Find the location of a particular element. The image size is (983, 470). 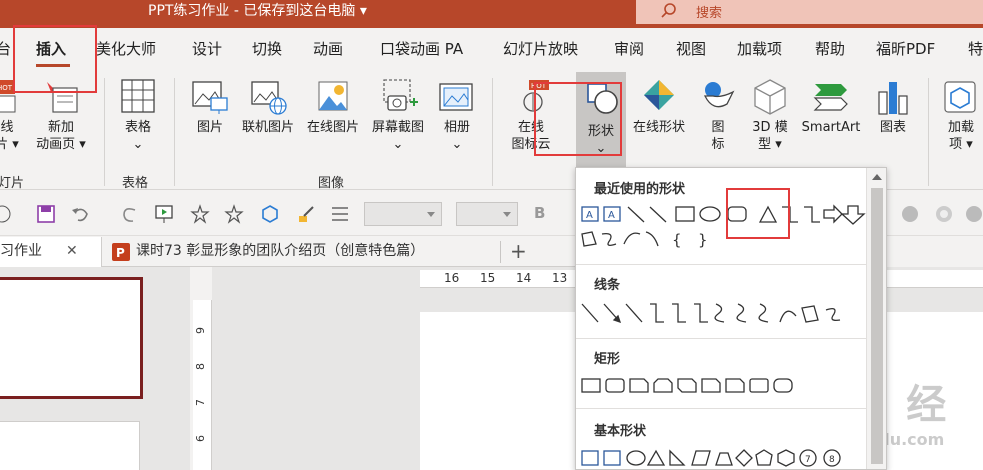

svg-text: 8 is located at coordinates (832, 460).